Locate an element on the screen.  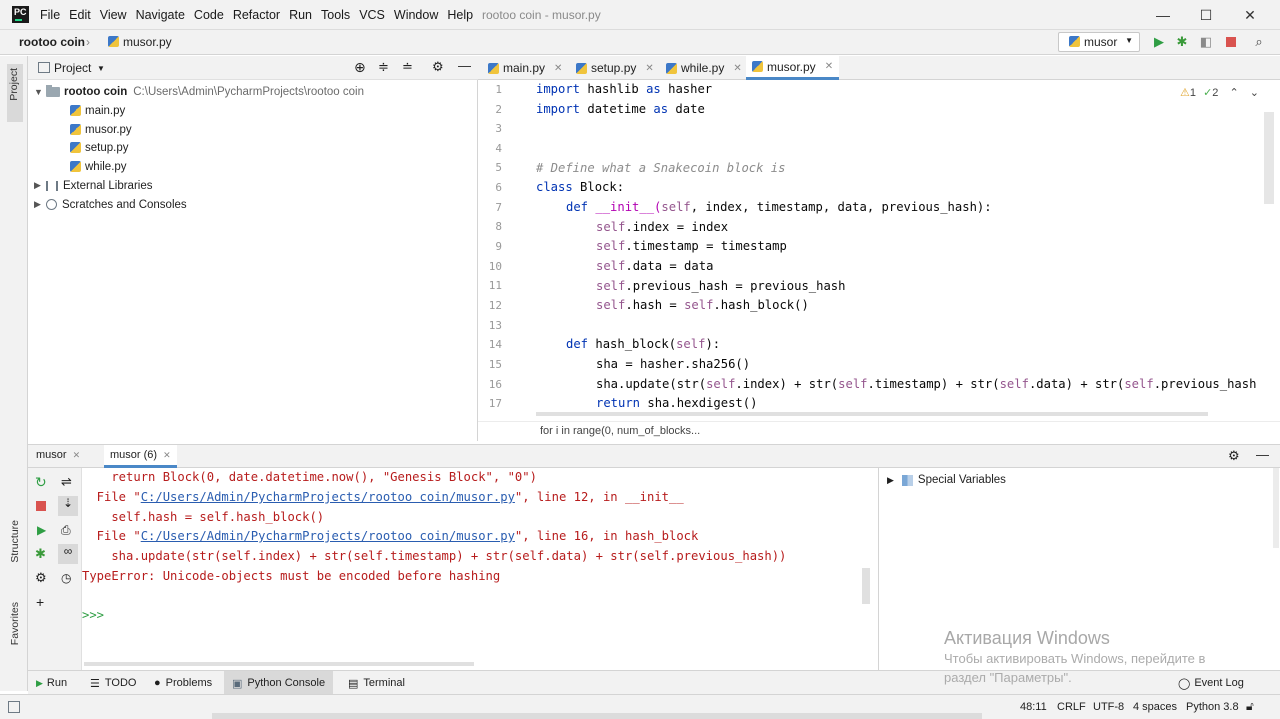
console-scrollbar is located at coordinates (866, 586).